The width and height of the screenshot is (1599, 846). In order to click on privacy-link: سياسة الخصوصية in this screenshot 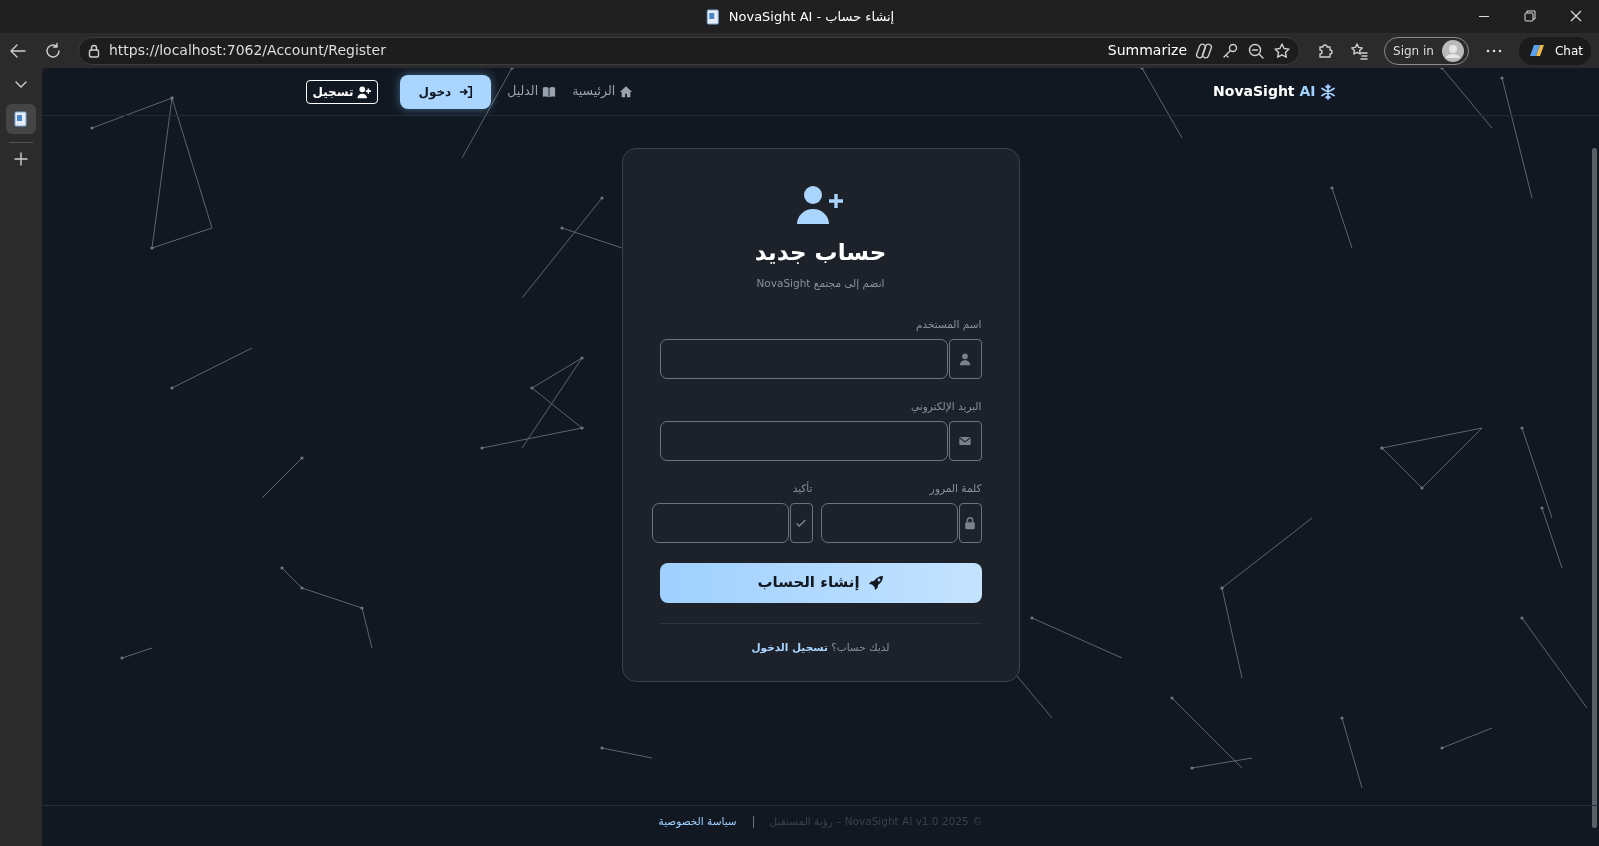, I will do `click(697, 822)`.